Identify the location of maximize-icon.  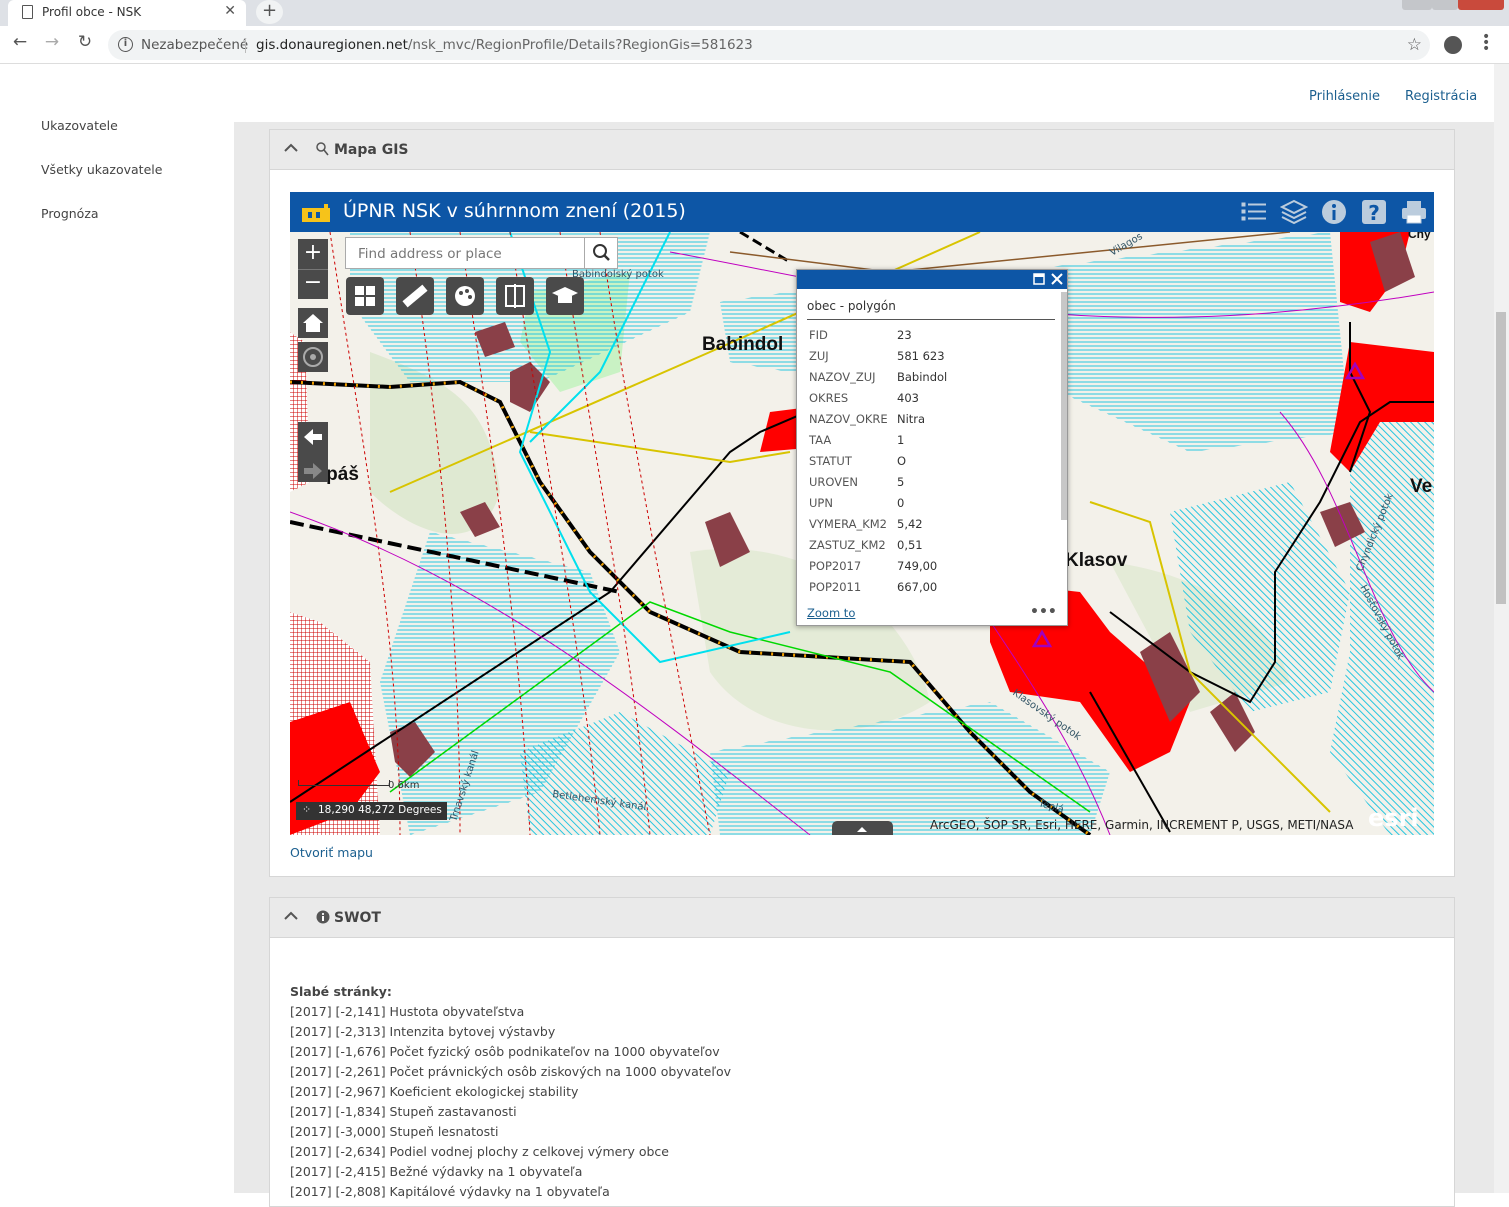
(1039, 279).